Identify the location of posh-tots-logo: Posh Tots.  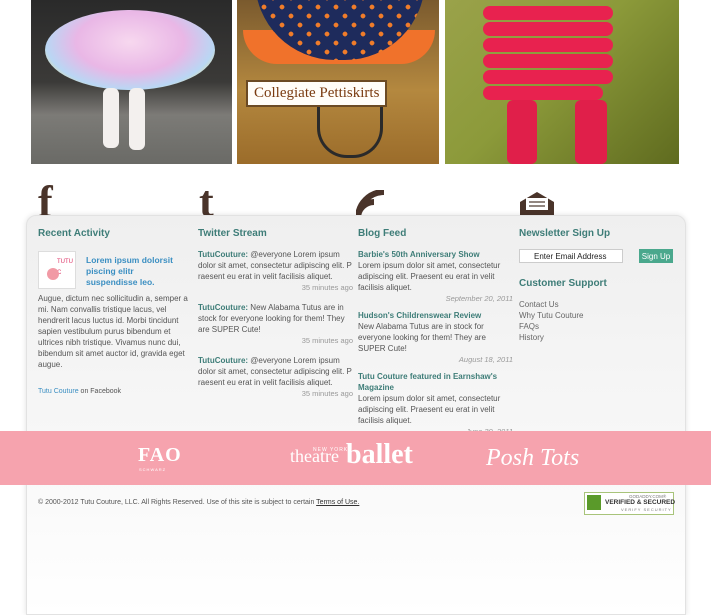
(532, 458).